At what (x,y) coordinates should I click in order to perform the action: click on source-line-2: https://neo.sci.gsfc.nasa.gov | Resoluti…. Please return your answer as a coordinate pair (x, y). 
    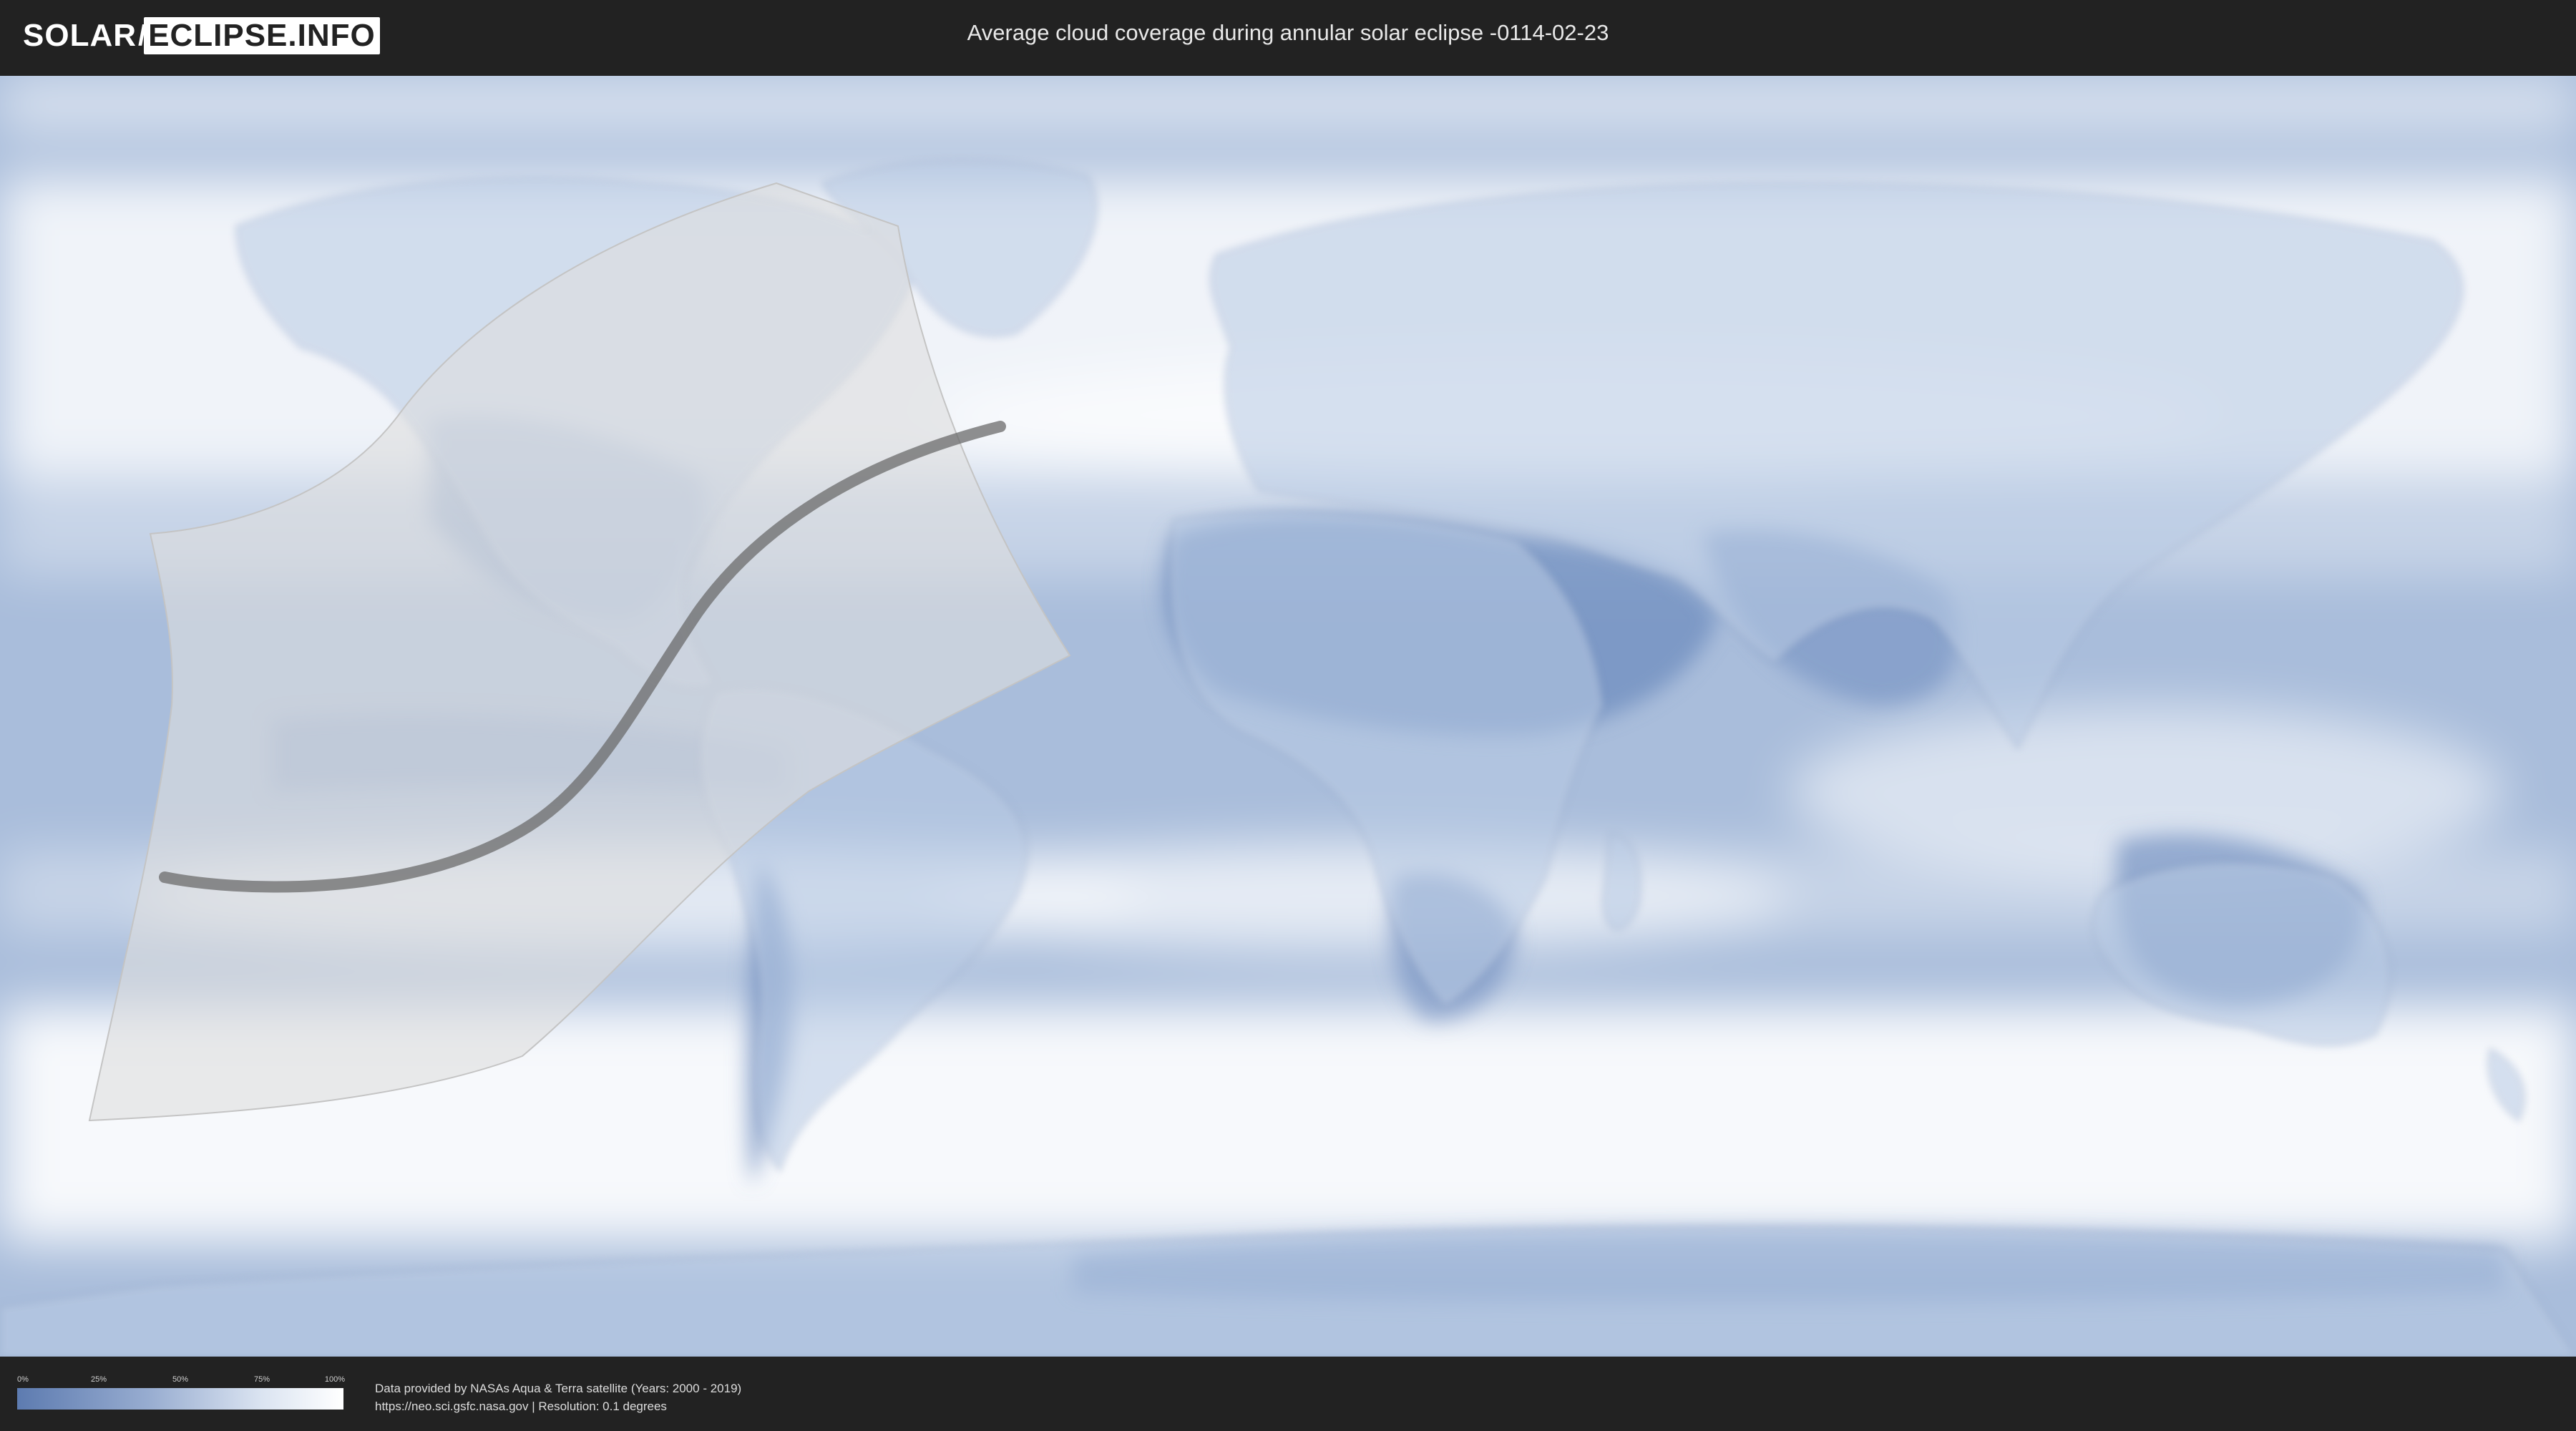
    Looking at the image, I should click on (521, 1406).